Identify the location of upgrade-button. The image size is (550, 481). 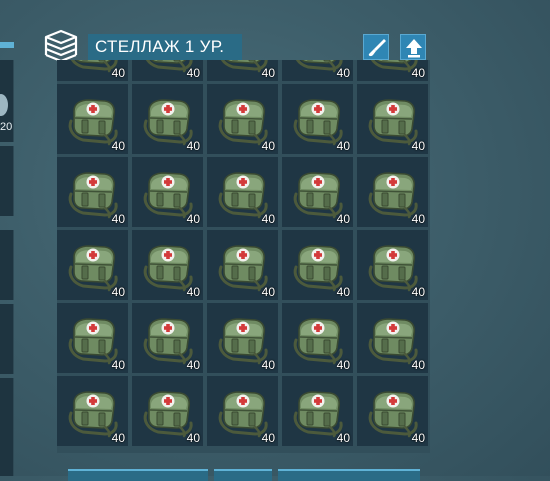
(413, 47).